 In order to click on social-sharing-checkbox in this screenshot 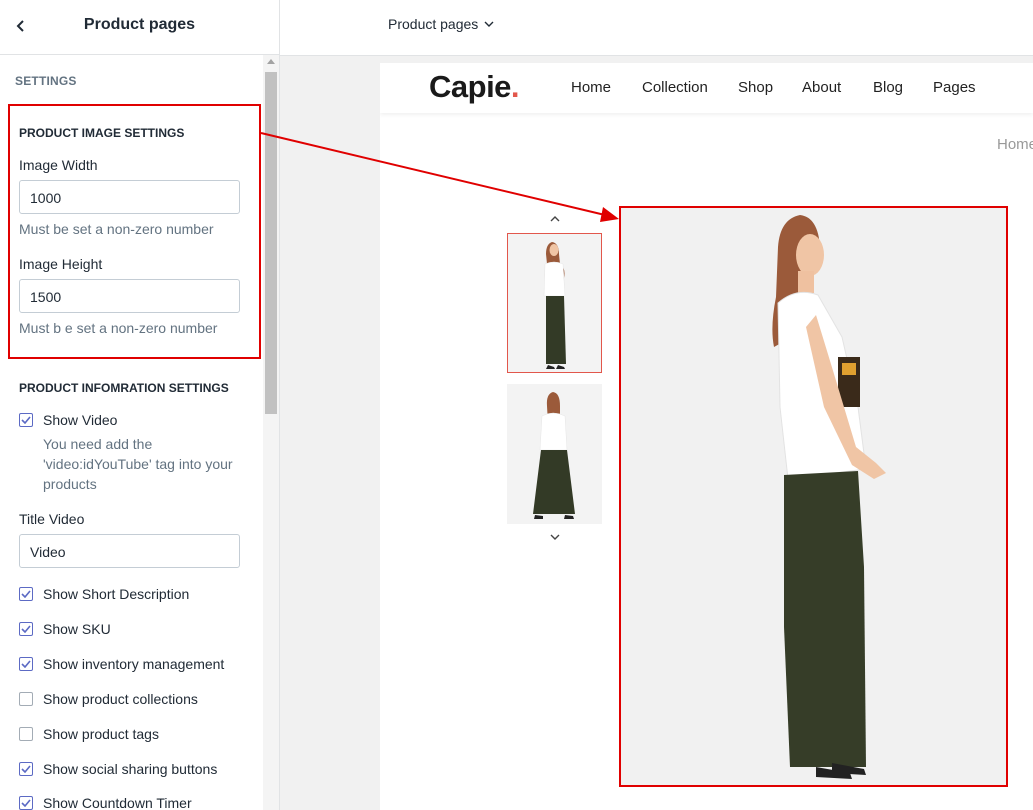, I will do `click(26, 769)`.